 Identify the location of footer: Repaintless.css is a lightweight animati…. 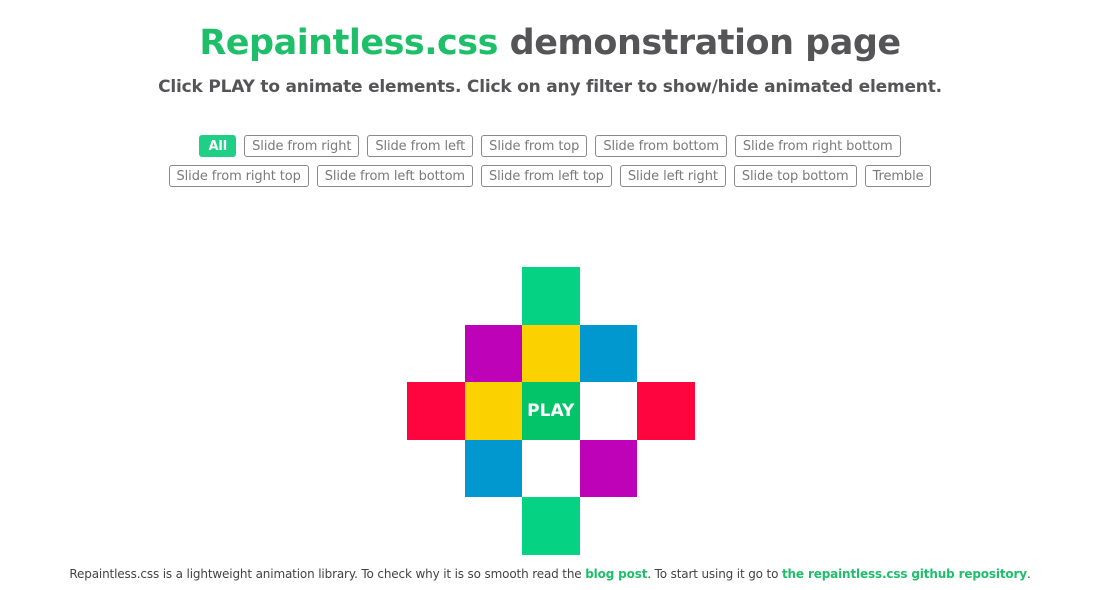
(550, 574).